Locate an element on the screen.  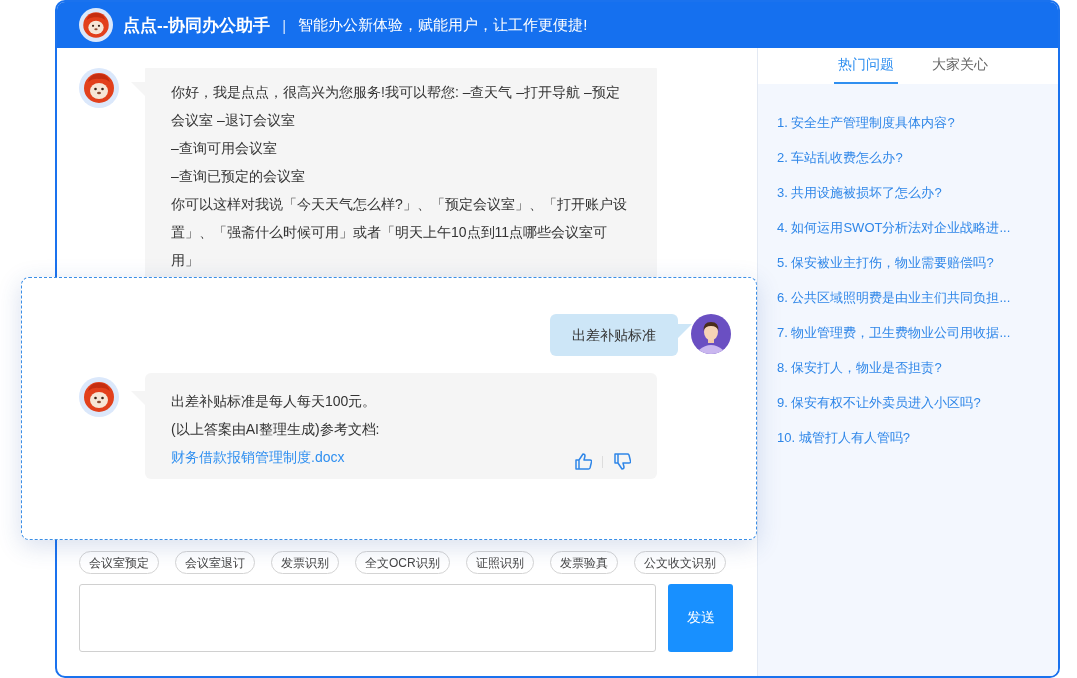
quick-reply-chip: 会议室预定 is located at coordinates (119, 562).